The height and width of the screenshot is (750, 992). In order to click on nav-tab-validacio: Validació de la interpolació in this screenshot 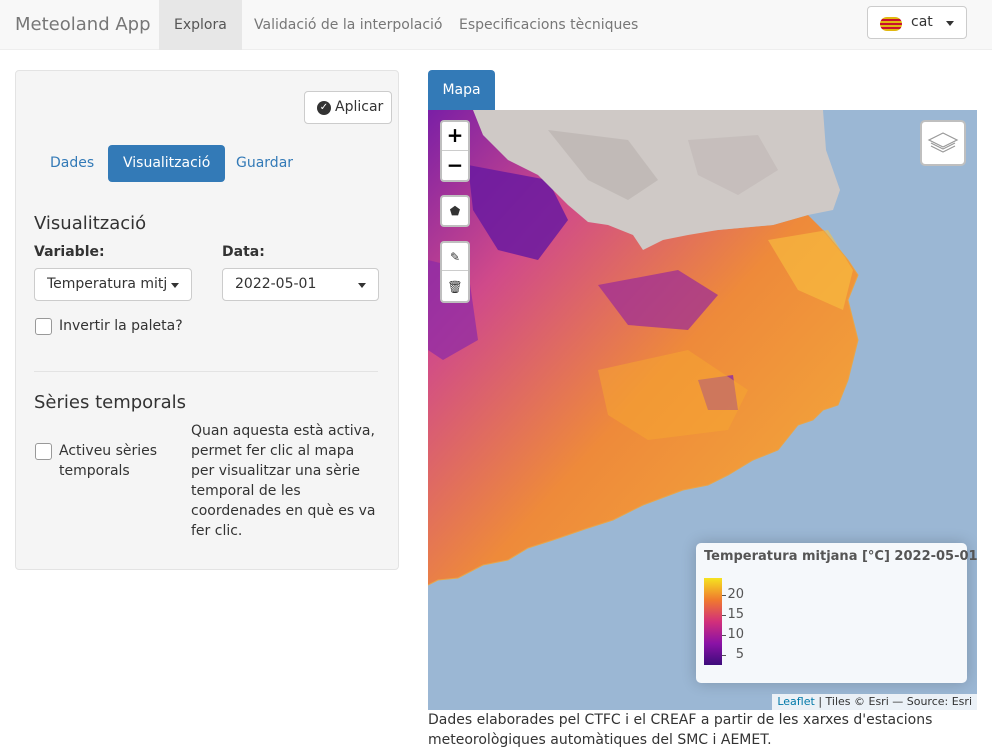, I will do `click(348, 25)`.